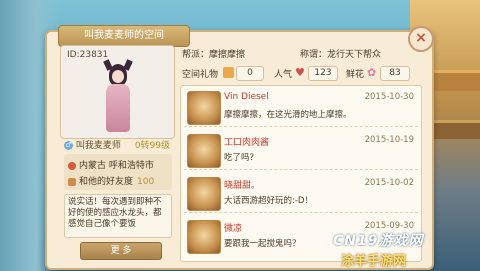 The height and width of the screenshot is (271, 480). What do you see at coordinates (241, 158) in the screenshot?
I see `feed-message: 吃了吗？` at bounding box center [241, 158].